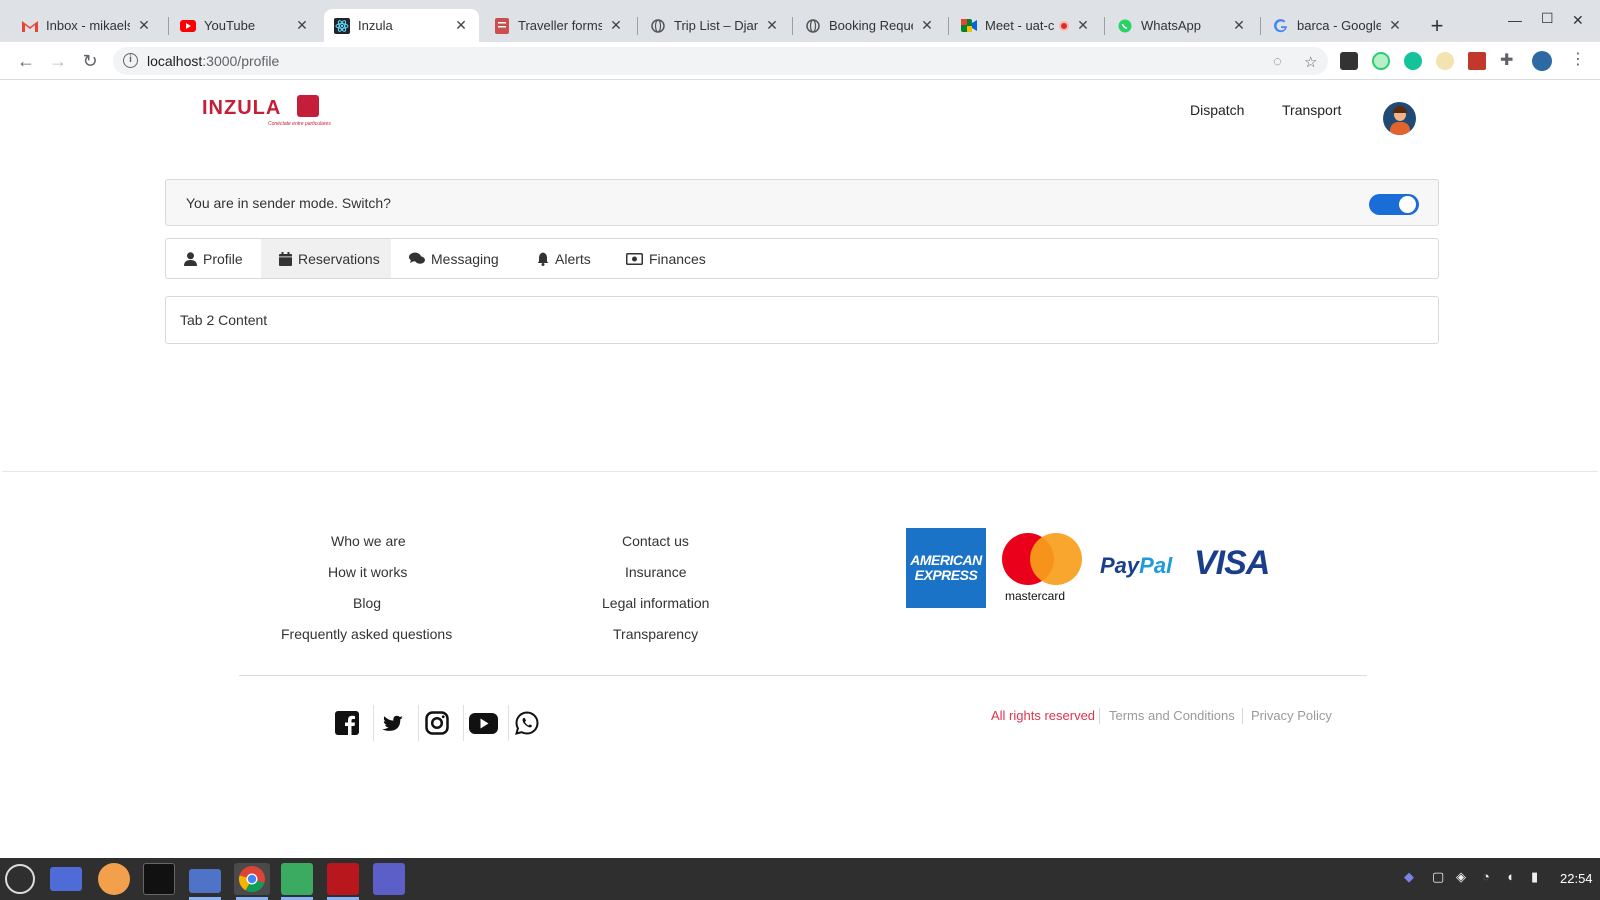 This screenshot has width=1600, height=900. Describe the element at coordinates (58, 61) in the screenshot. I see `forward-icon: →` at that location.